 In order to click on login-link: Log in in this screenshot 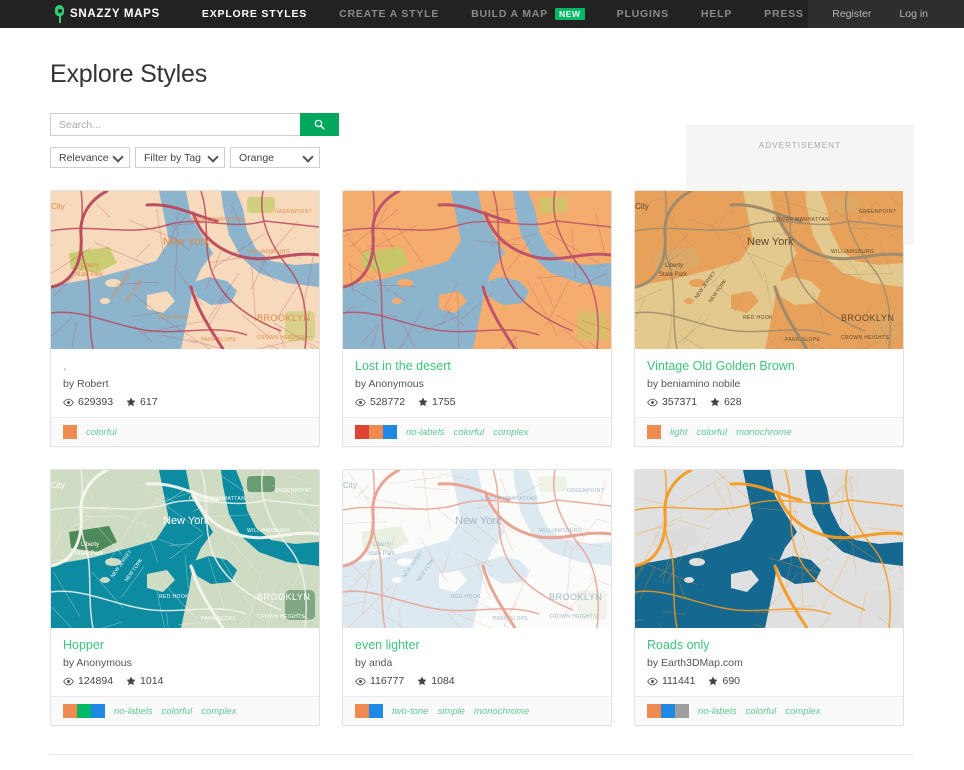, I will do `click(913, 14)`.